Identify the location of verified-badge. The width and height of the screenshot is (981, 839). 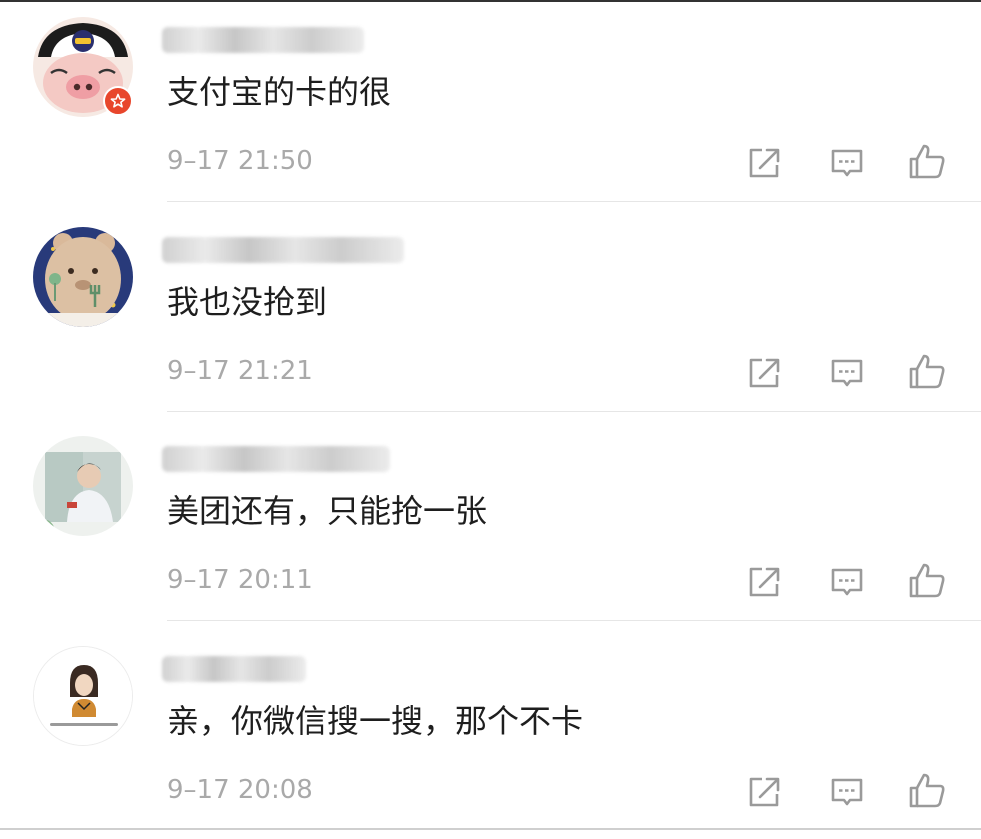
(118, 101).